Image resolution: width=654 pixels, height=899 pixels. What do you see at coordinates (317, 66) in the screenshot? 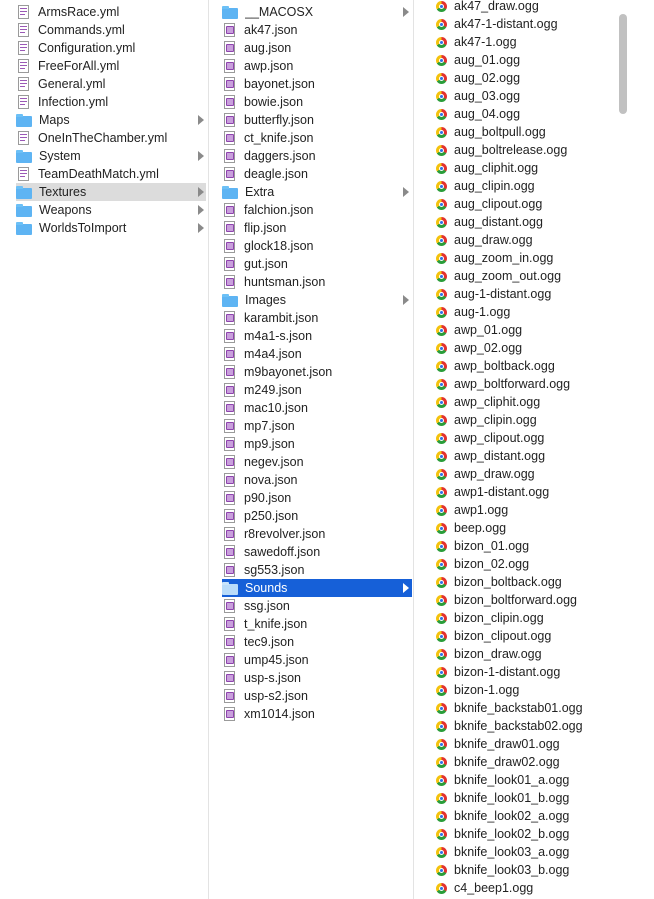
I see `file-row: awp.json` at bounding box center [317, 66].